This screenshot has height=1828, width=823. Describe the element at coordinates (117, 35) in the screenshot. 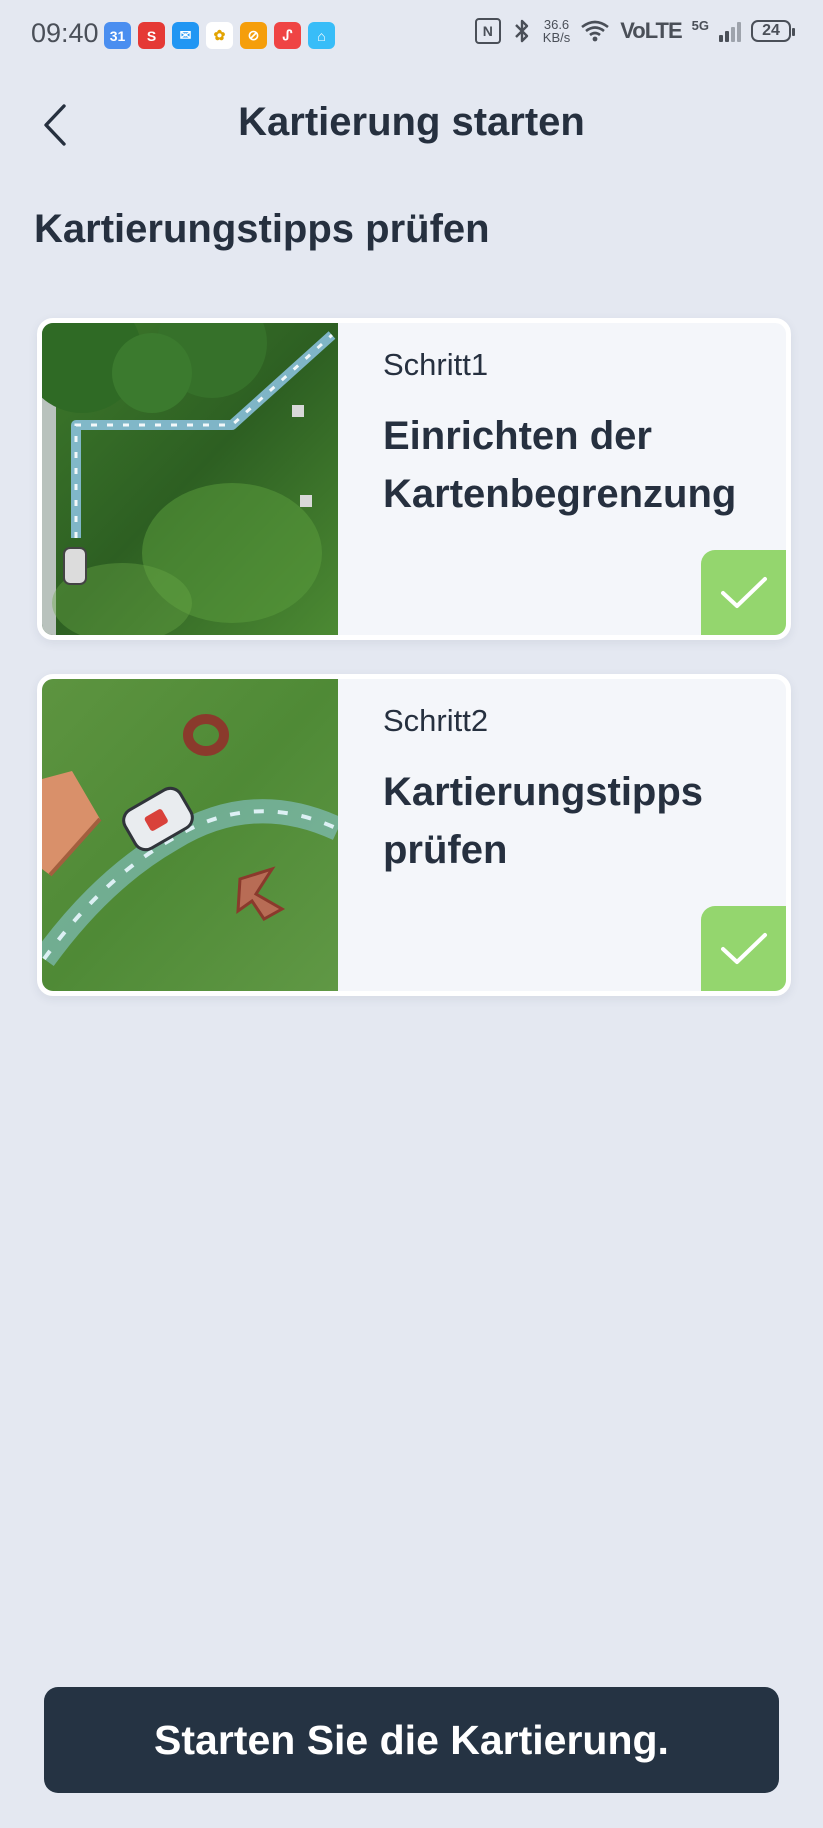

I see `calendar-icon: 31` at that location.